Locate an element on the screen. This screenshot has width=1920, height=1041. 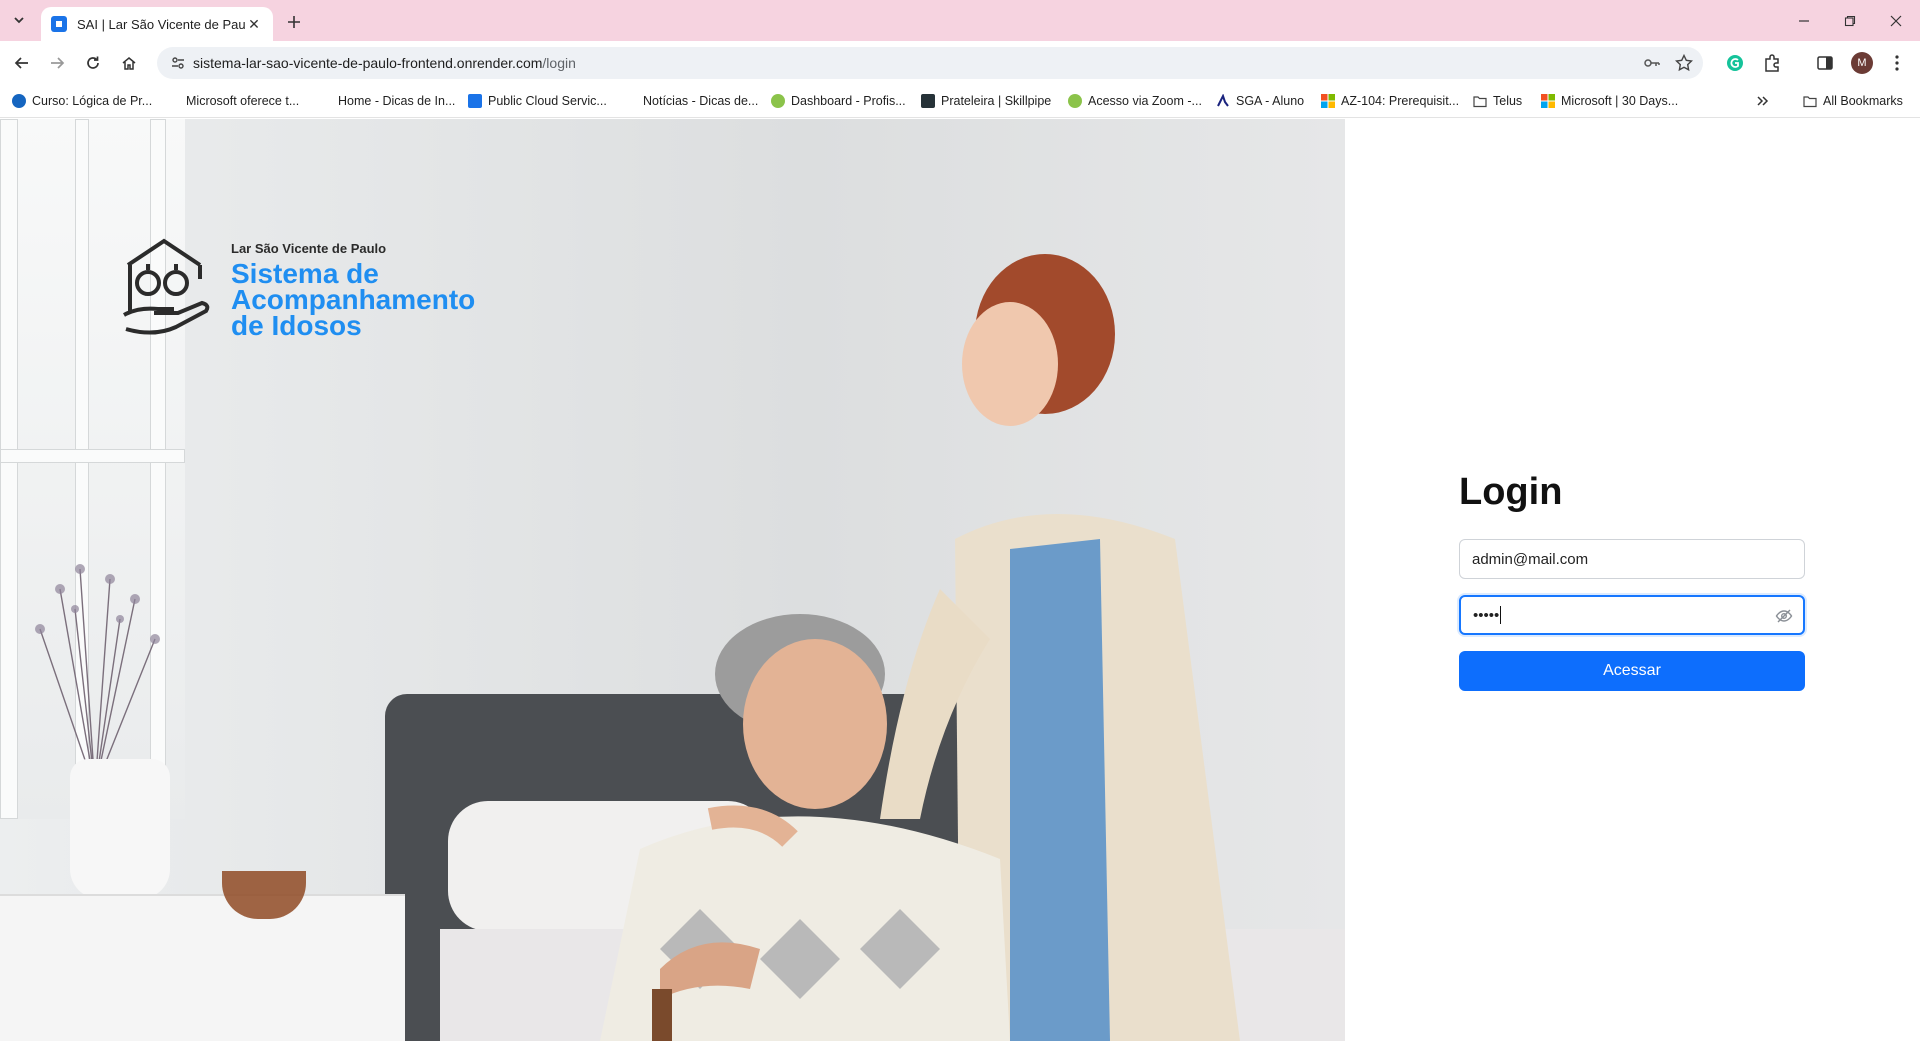
bookmark-item: SGA - Aluno is located at coordinates (1260, 101).